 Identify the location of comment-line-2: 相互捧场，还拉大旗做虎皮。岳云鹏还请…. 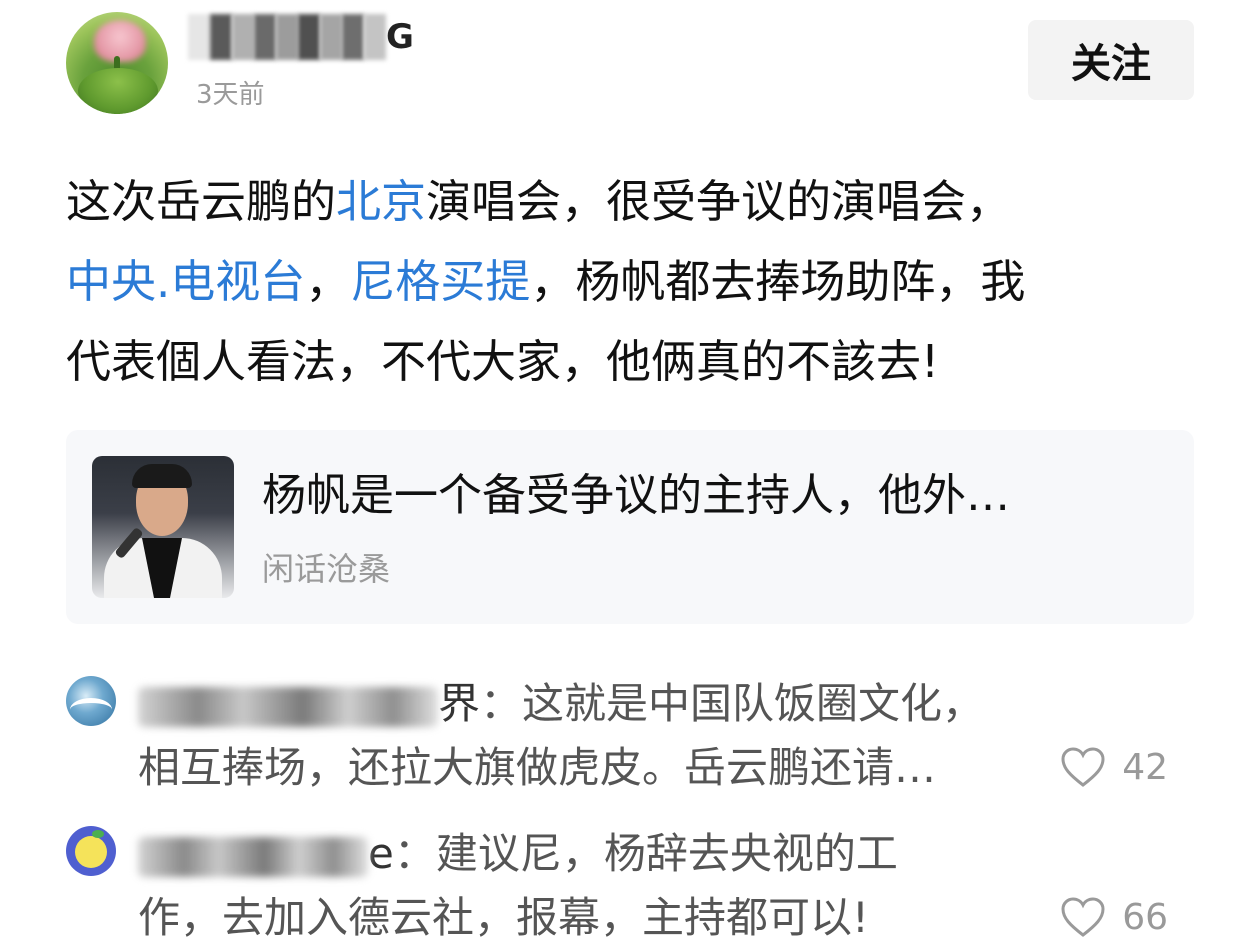
(588, 768).